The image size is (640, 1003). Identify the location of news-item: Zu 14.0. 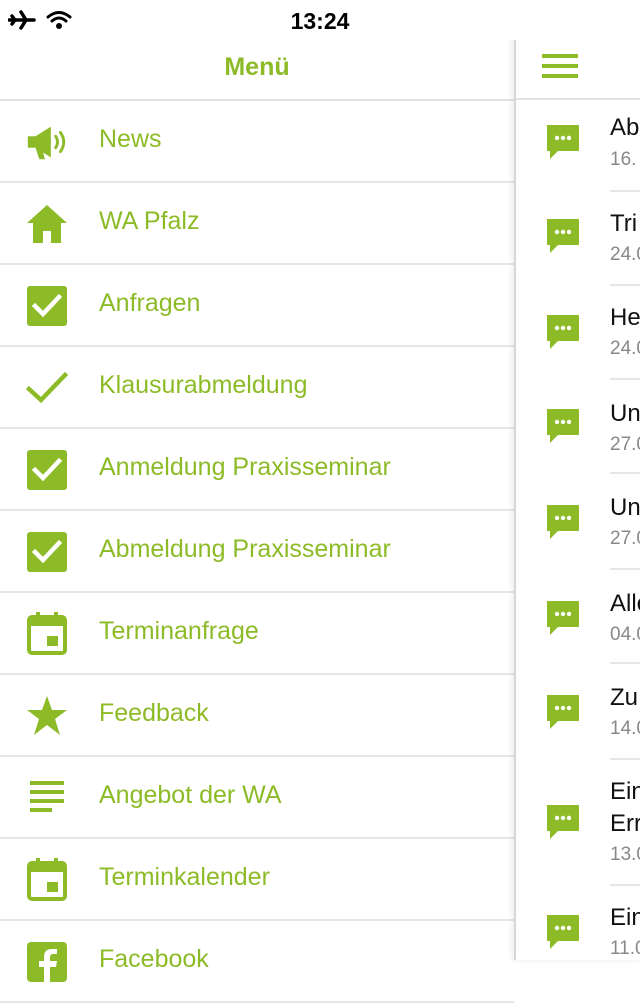
(578, 711).